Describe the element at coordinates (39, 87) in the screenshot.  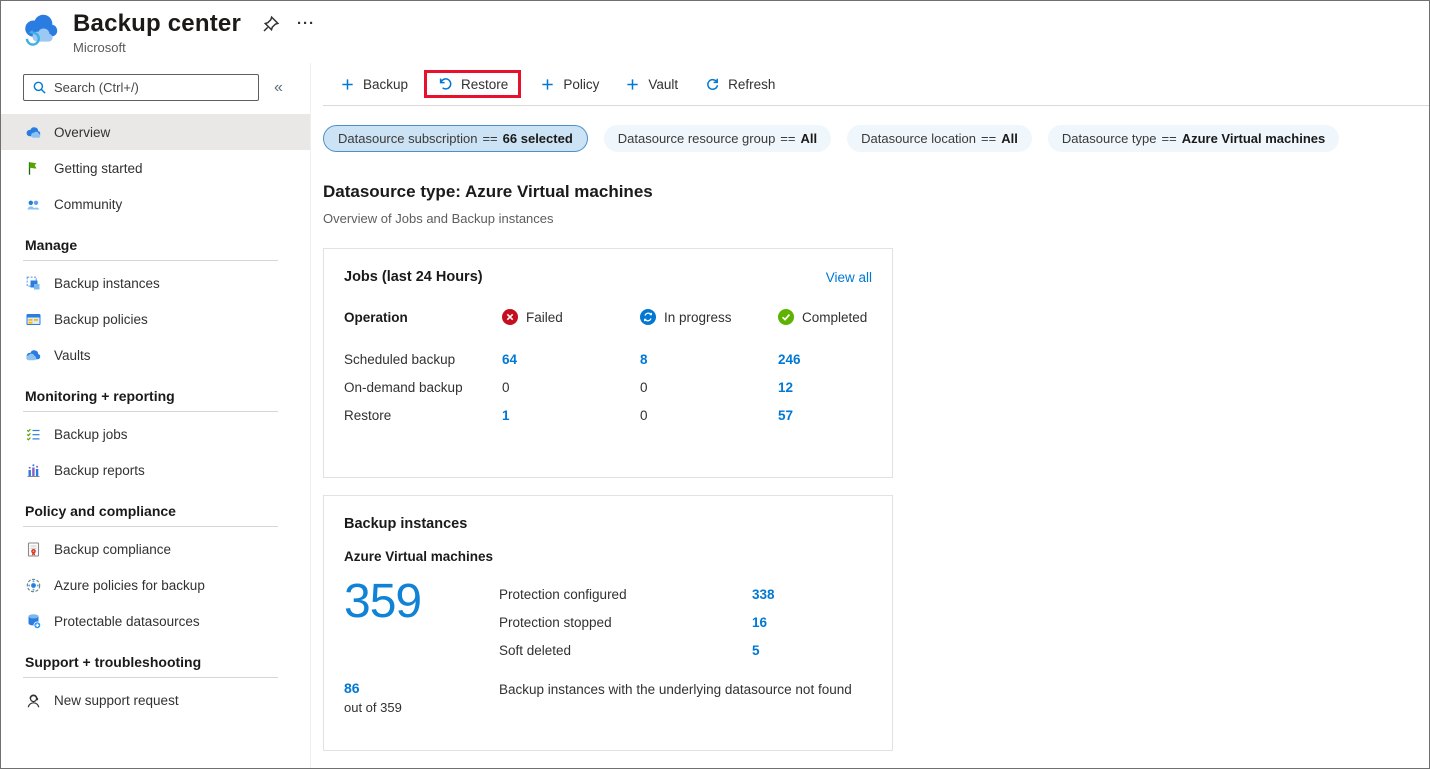
I see `search-icon` at that location.